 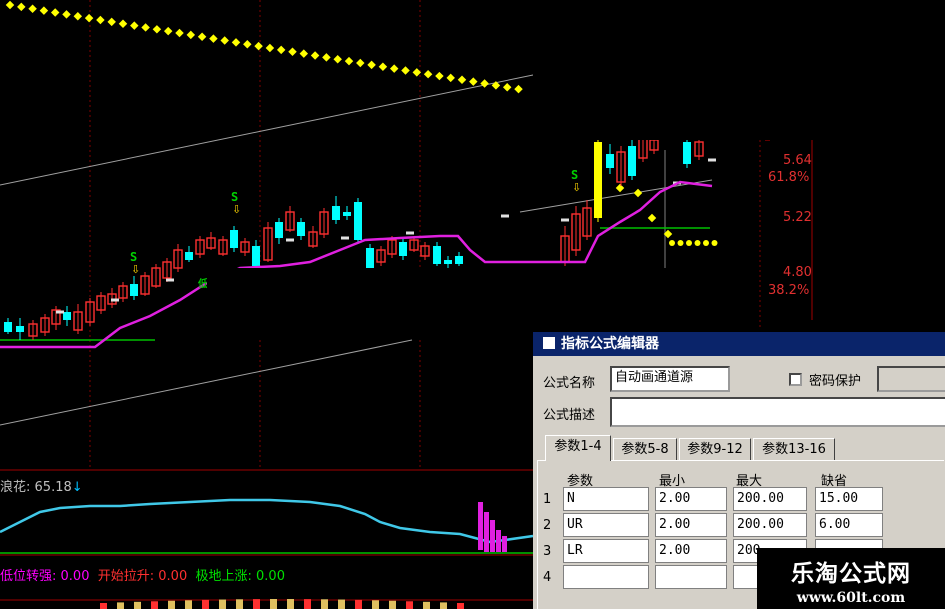 I want to click on param-name-input: N, so click(x=606, y=499).